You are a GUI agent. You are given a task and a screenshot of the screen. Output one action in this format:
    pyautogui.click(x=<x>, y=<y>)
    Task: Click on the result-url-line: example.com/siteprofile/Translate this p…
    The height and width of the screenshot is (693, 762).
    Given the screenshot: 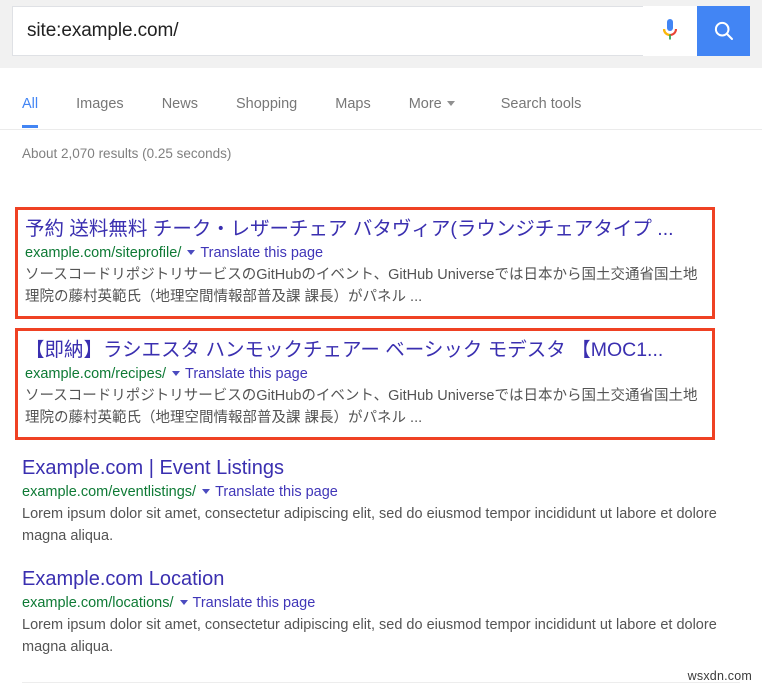 What is the action you would take?
    pyautogui.click(x=364, y=253)
    